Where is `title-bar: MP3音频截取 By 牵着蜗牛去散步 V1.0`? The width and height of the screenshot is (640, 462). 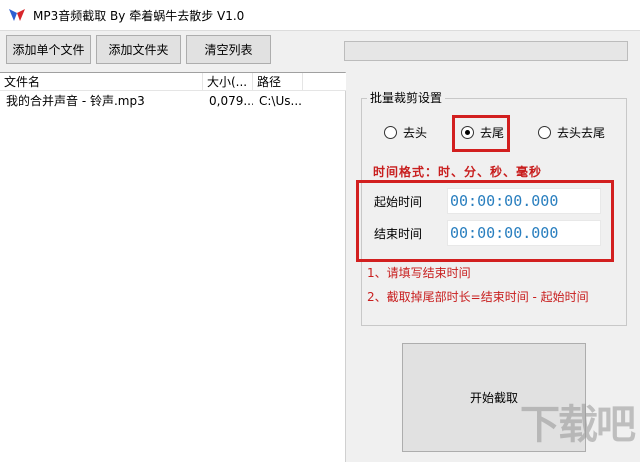 title-bar: MP3音频截取 By 牵着蜗牛去散步 V1.0 is located at coordinates (320, 15).